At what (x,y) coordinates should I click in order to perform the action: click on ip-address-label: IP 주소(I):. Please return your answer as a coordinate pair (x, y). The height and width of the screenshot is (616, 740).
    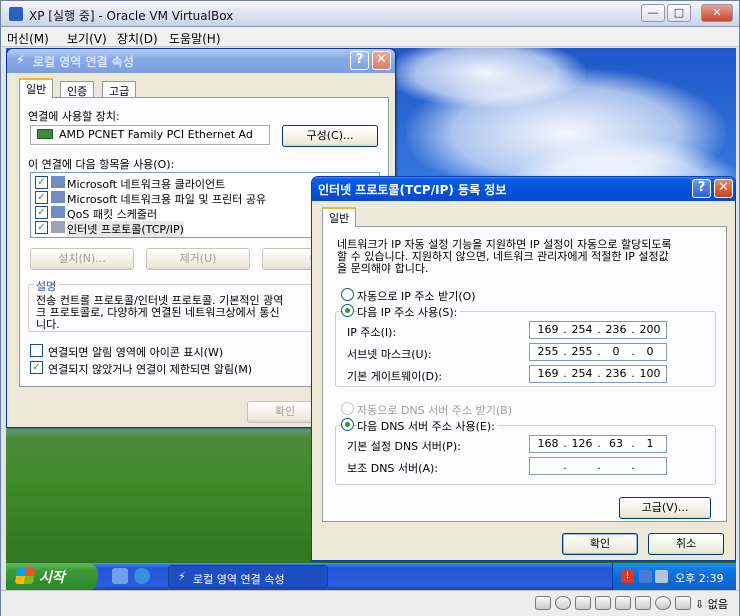
    Looking at the image, I should click on (372, 332).